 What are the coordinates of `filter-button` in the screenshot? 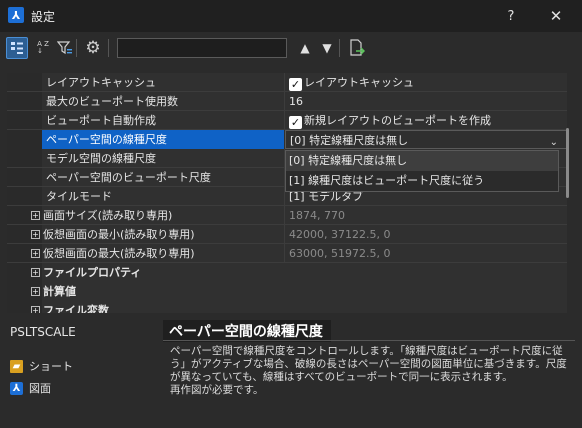 It's located at (65, 48).